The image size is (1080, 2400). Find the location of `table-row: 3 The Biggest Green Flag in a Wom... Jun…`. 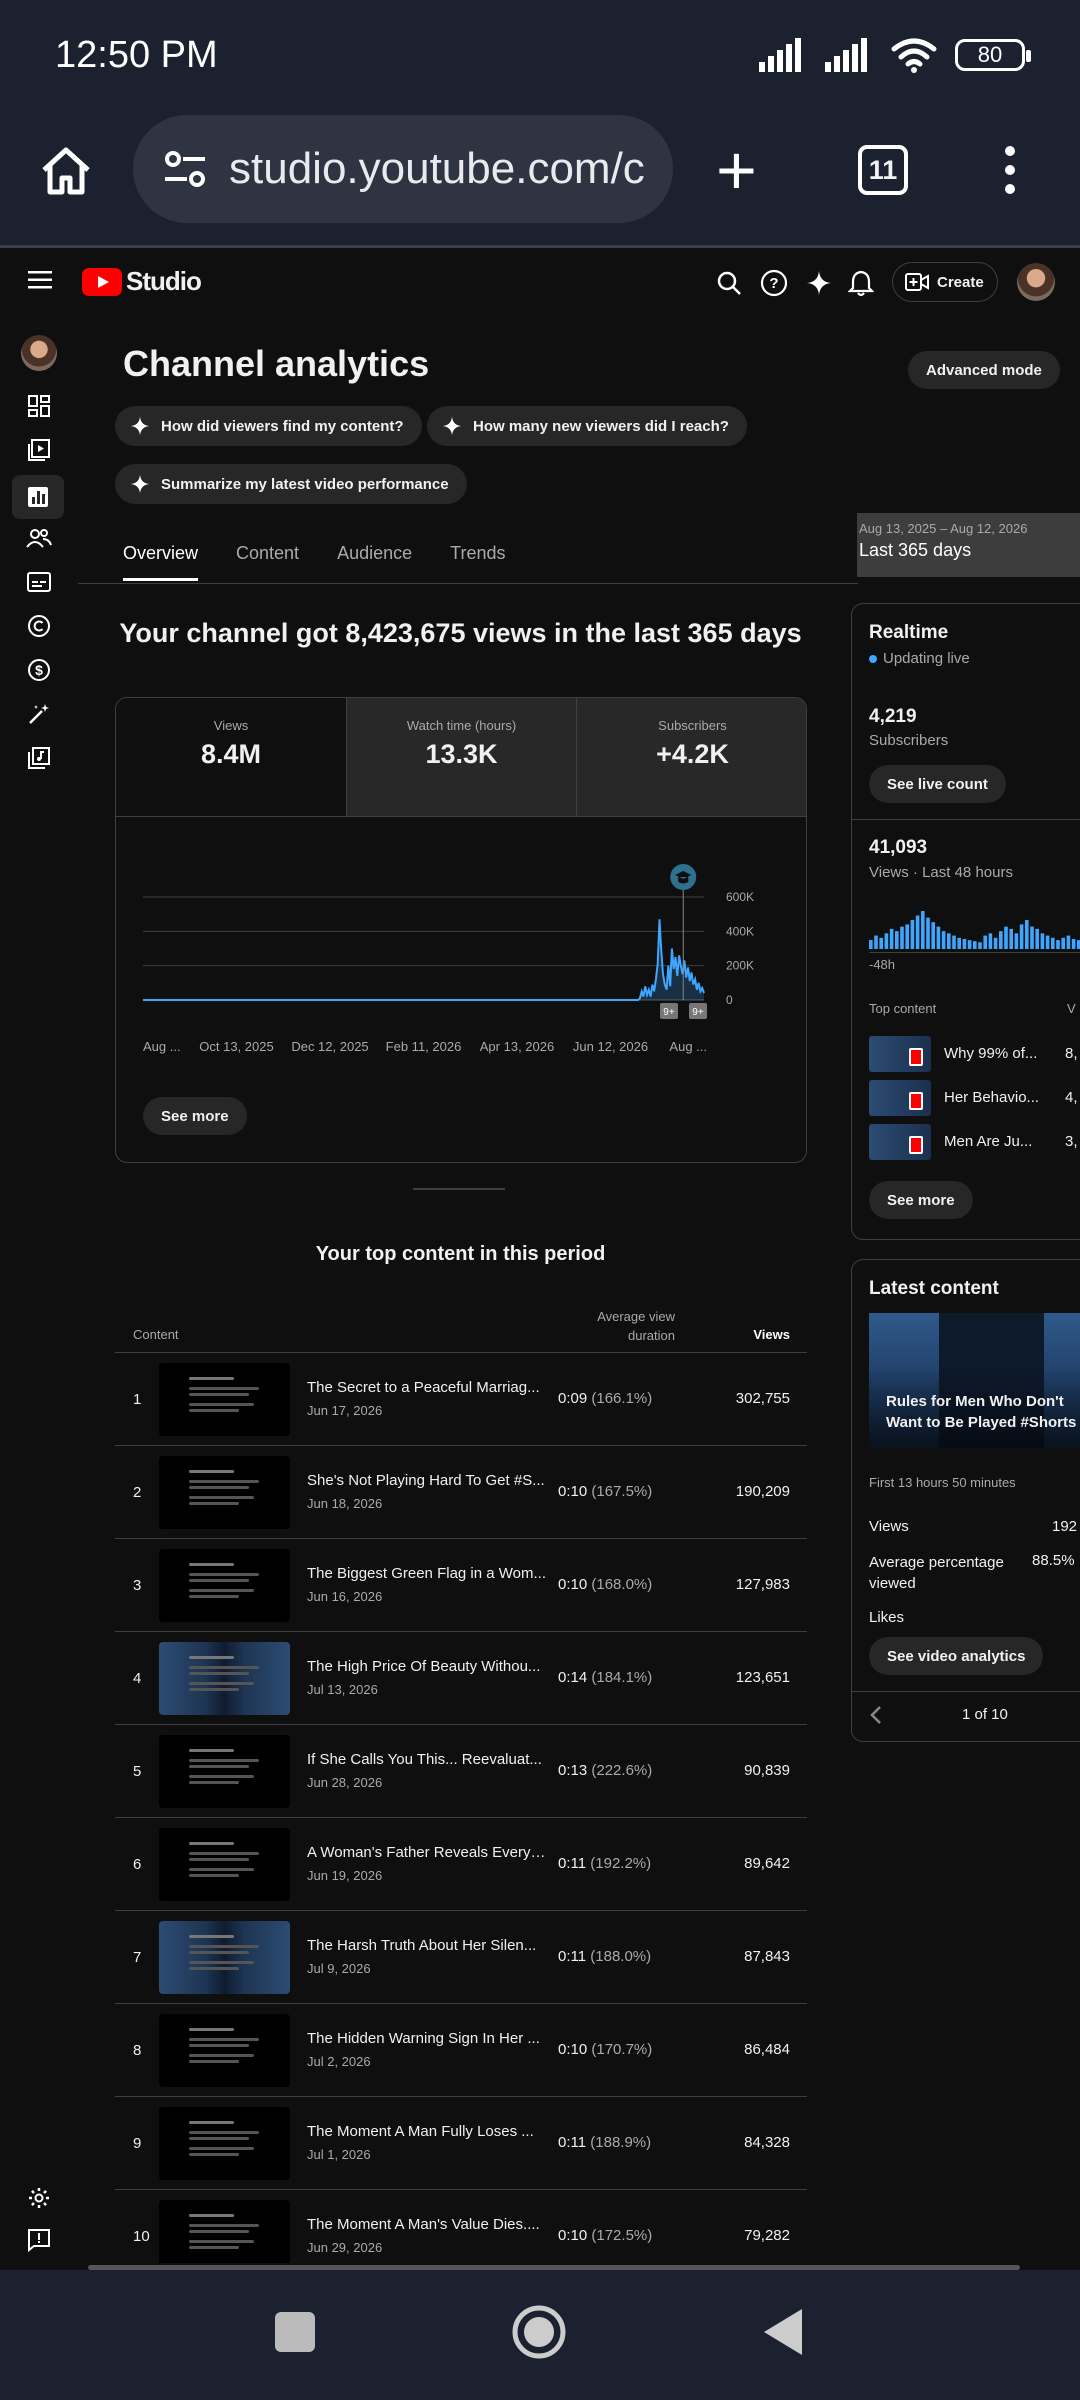

table-row: 3 The Biggest Green Flag in a Wom... Jun… is located at coordinates (461, 1585).